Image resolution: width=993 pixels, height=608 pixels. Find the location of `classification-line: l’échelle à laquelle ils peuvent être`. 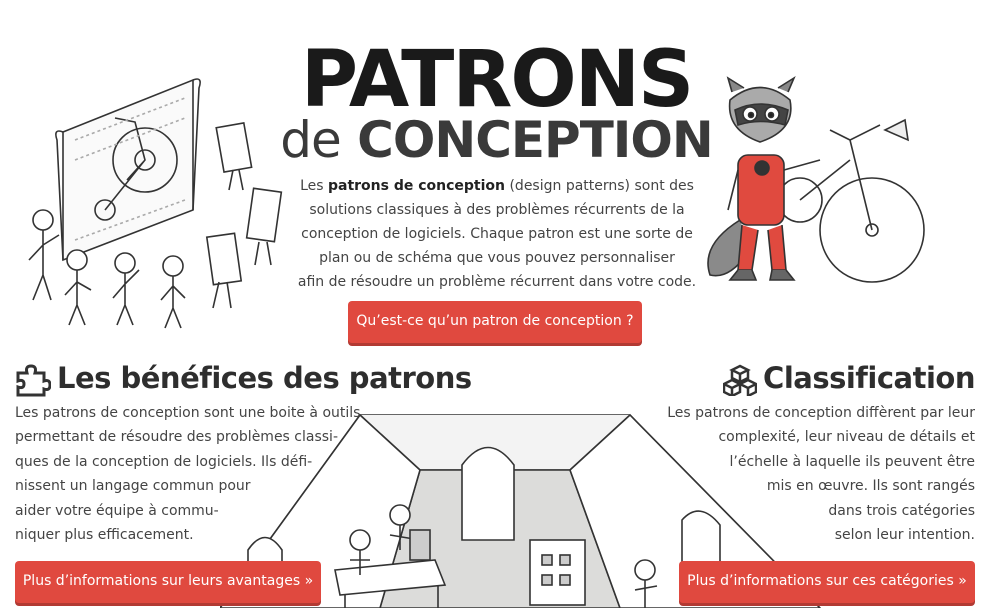

classification-line: l’échelle à laquelle ils peuvent être is located at coordinates (852, 461).